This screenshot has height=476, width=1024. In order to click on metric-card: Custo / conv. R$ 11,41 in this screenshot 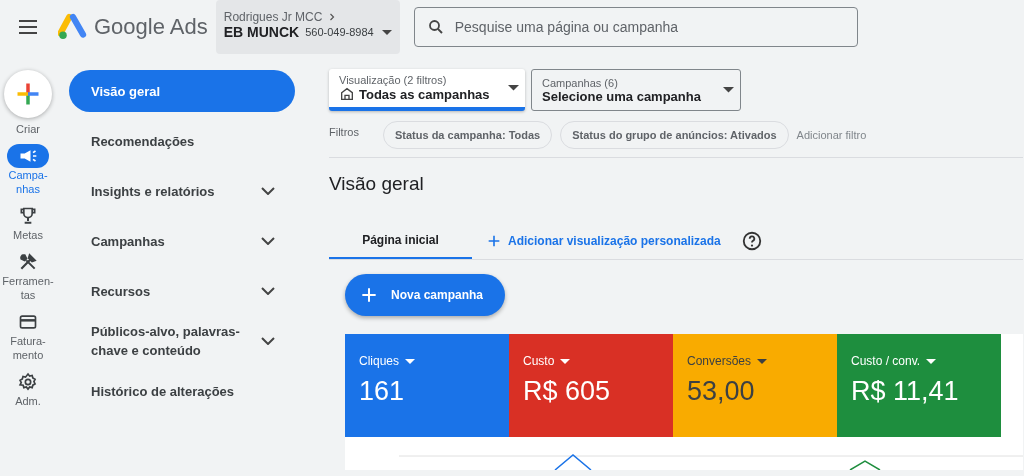, I will do `click(919, 385)`.